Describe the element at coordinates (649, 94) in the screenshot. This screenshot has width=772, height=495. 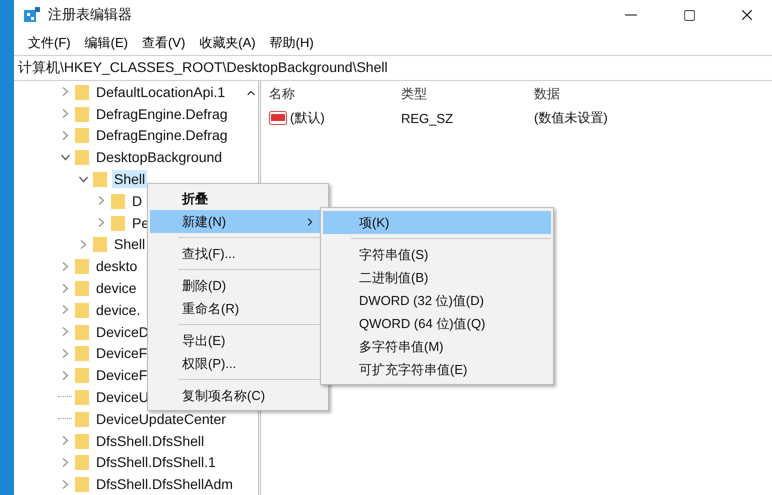
I see `column-header: 数据` at that location.